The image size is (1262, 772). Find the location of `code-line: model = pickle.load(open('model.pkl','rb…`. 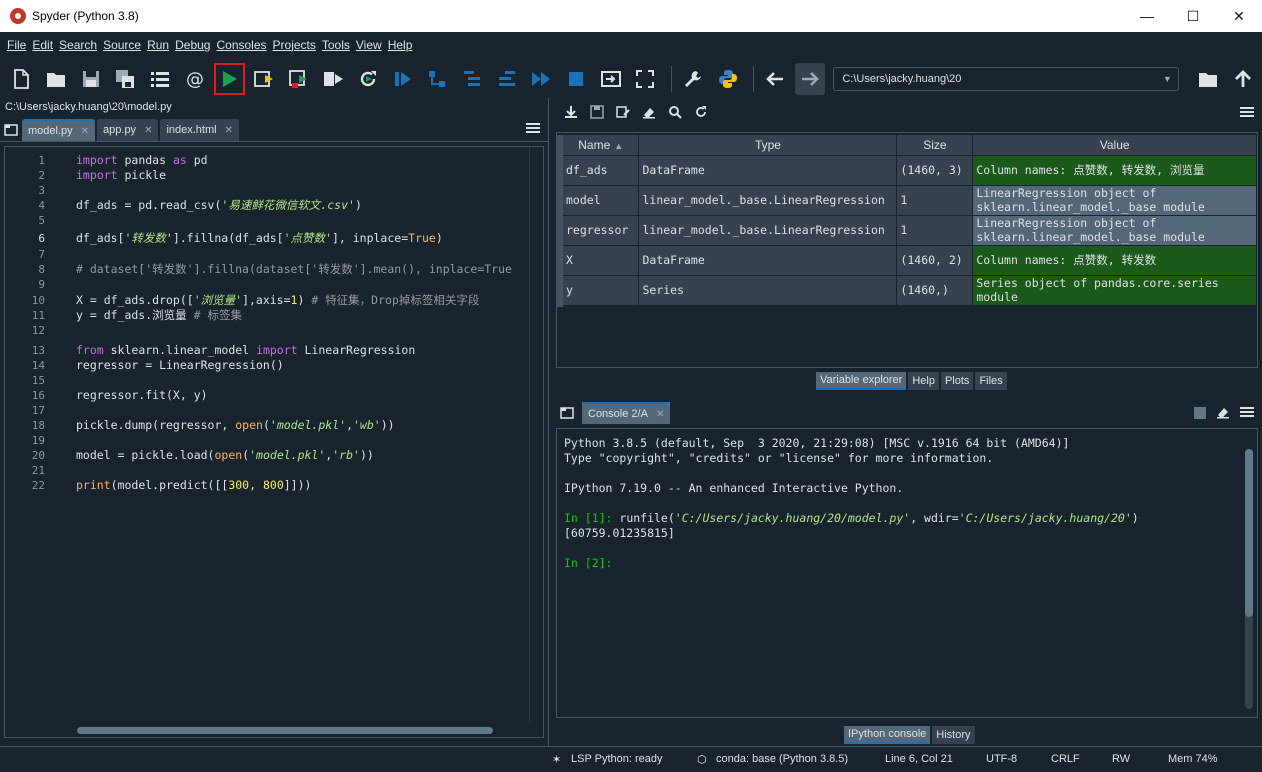

code-line: model = pickle.load(open('model.pkl','rb… is located at coordinates (223, 455).